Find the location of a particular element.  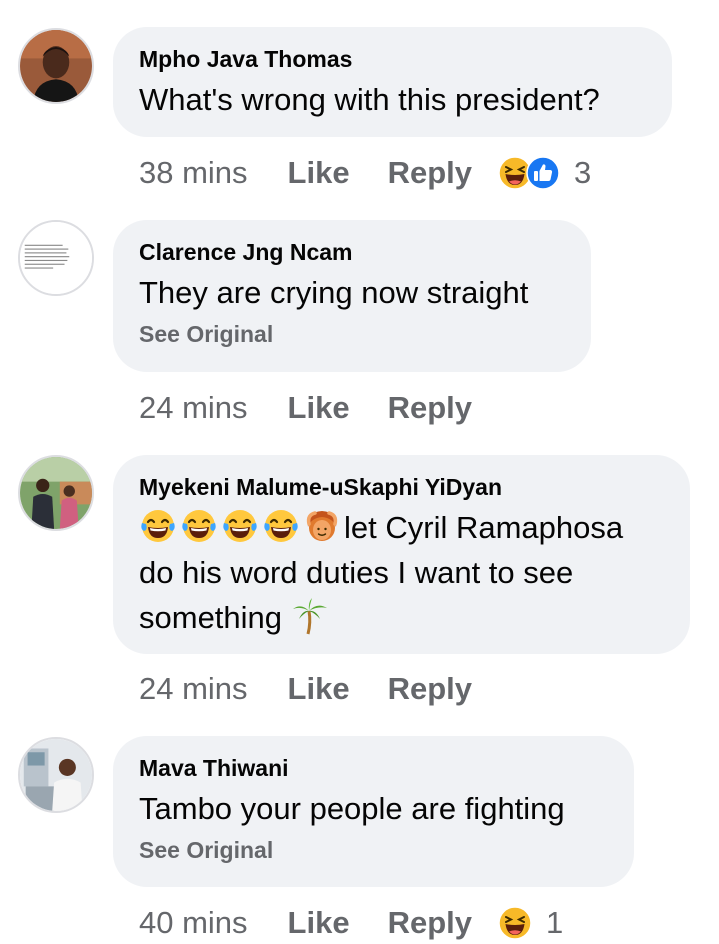

avatar-prayer-text-image is located at coordinates (56, 258).